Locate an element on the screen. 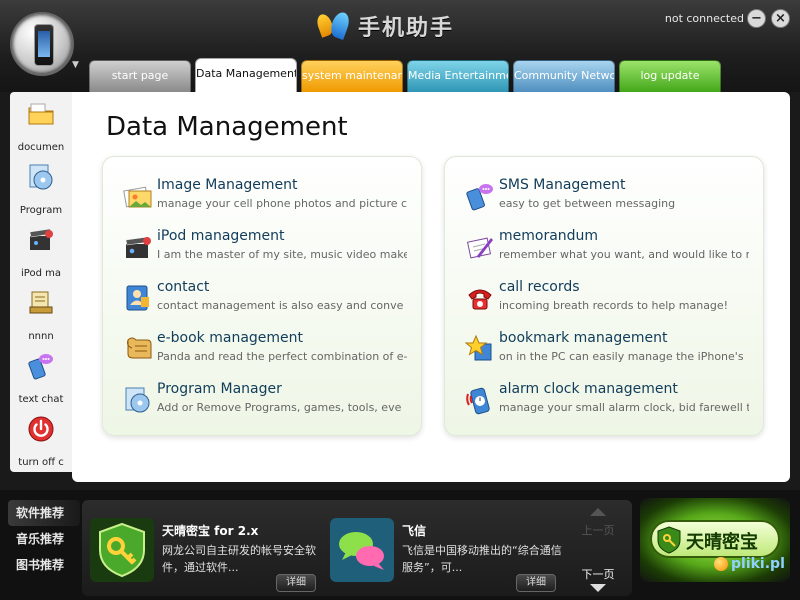 The width and height of the screenshot is (800, 600). watermark: pliki.pl is located at coordinates (749, 564).